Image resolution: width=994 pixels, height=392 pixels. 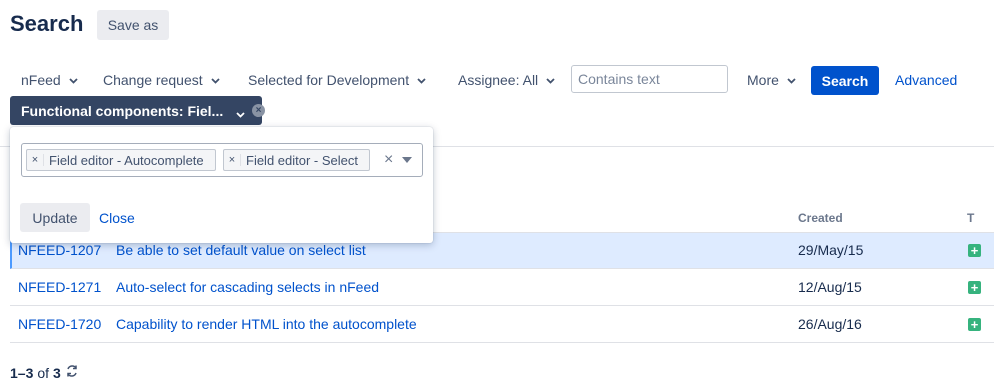 What do you see at coordinates (845, 80) in the screenshot?
I see `search-button: Search` at bounding box center [845, 80].